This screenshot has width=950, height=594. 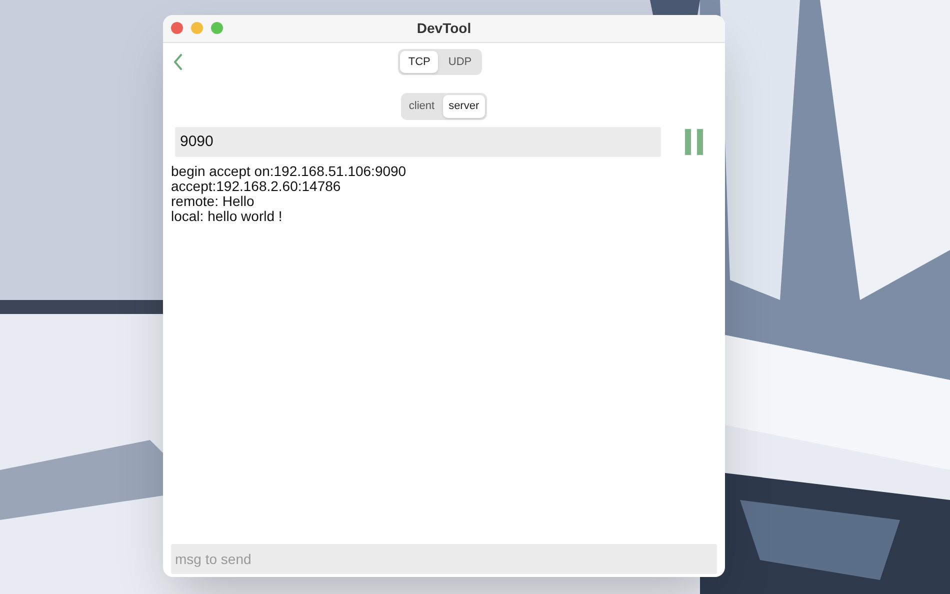 What do you see at coordinates (178, 62) in the screenshot?
I see `back-icon` at bounding box center [178, 62].